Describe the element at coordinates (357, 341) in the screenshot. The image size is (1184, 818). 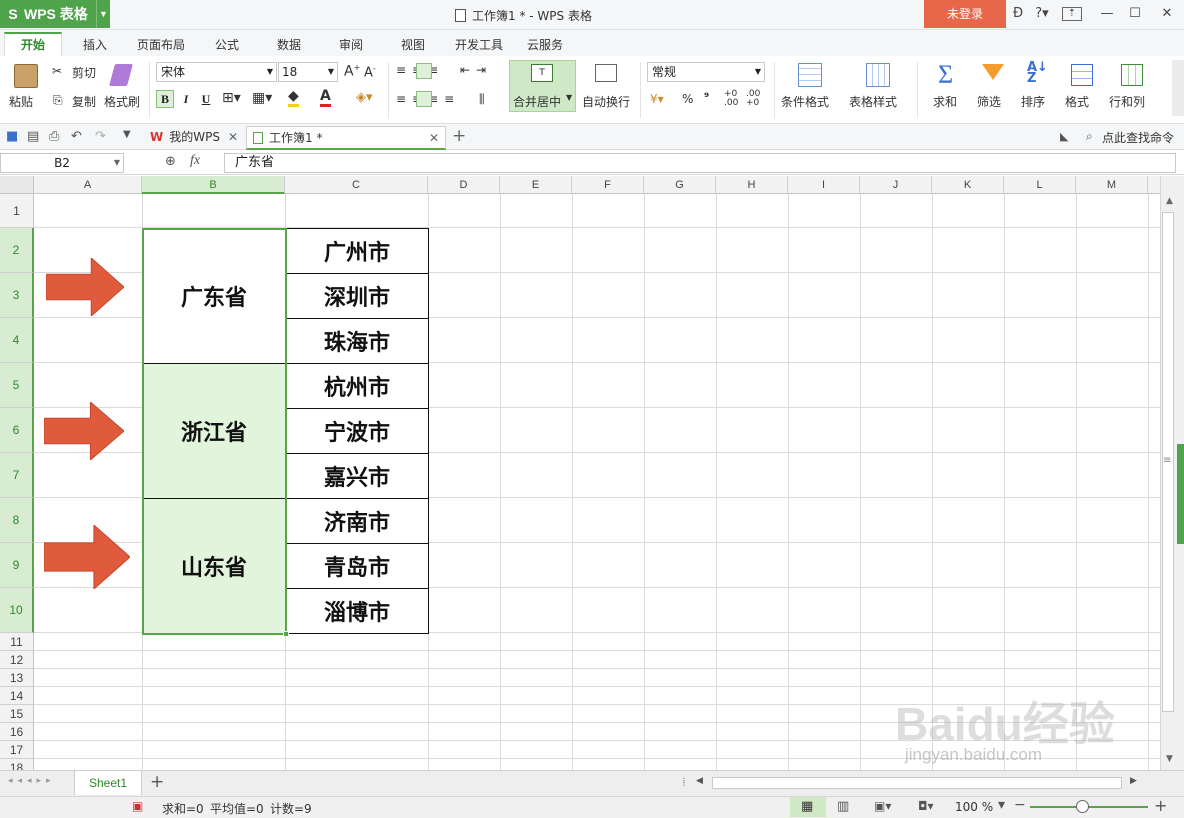
I see `city-cell: 珠海市` at that location.